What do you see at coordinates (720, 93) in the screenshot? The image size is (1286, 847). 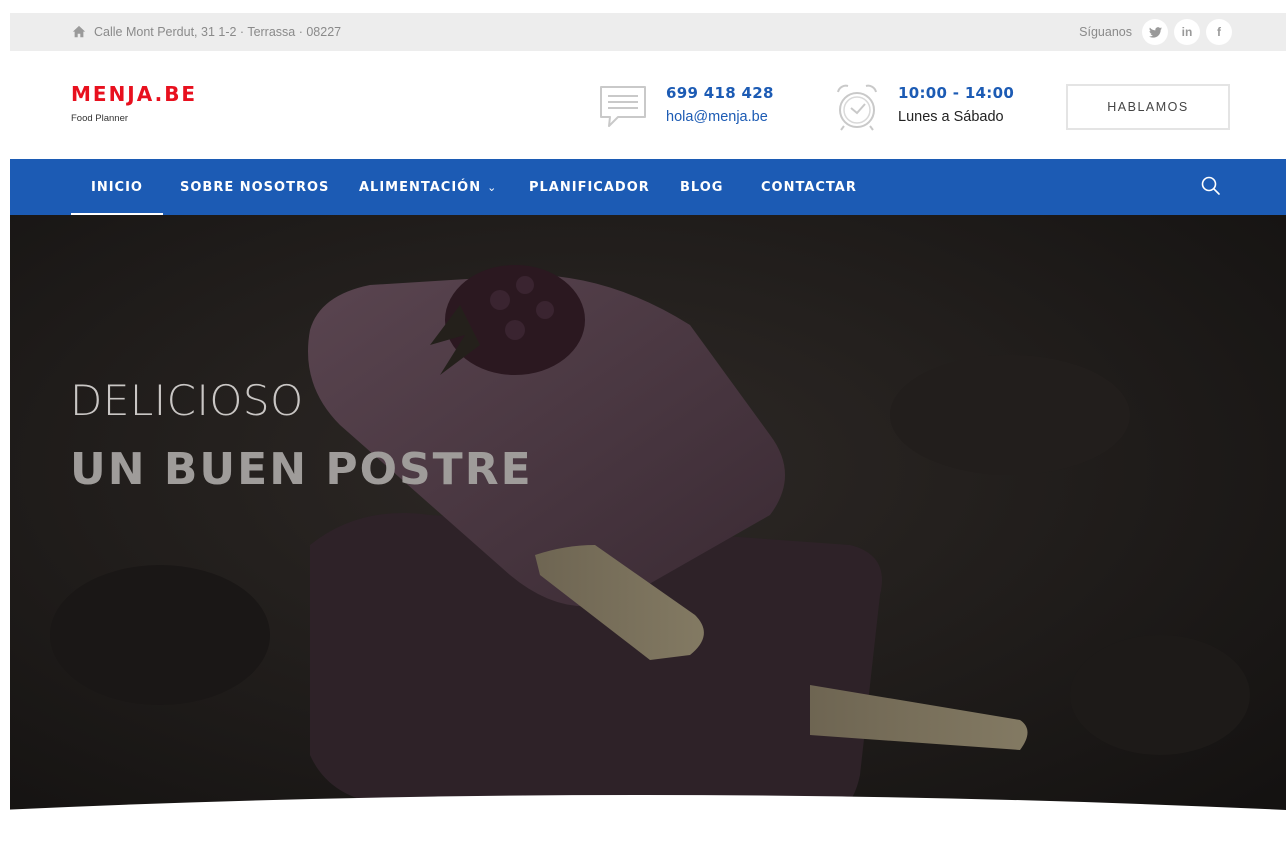 I see `phone-number: 699 418 428` at bounding box center [720, 93].